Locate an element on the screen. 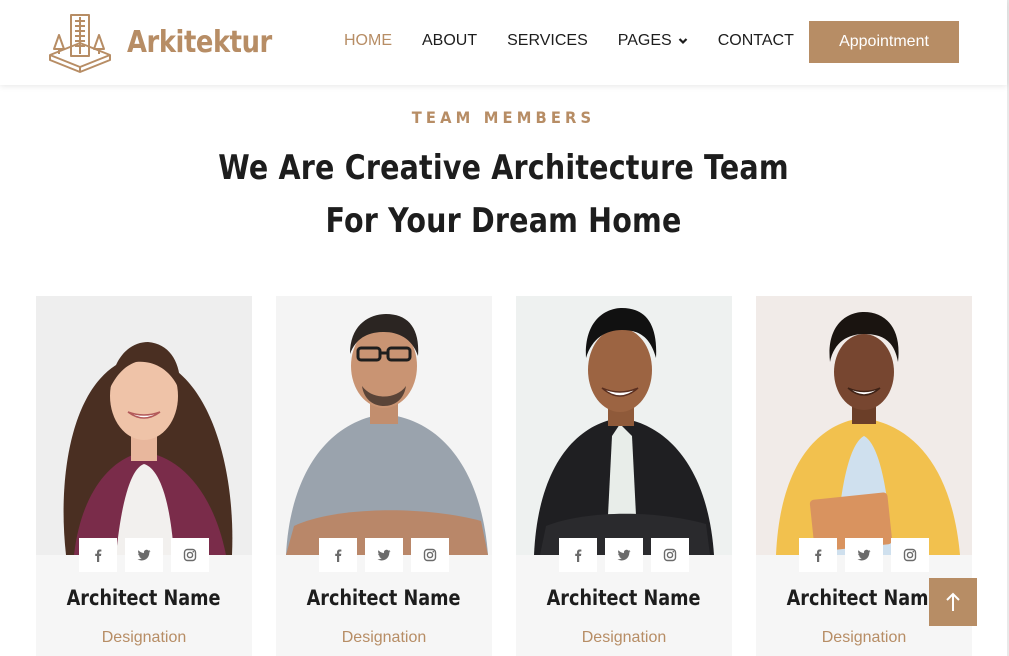 The height and width of the screenshot is (656, 1009). back-to-top-button is located at coordinates (953, 602).